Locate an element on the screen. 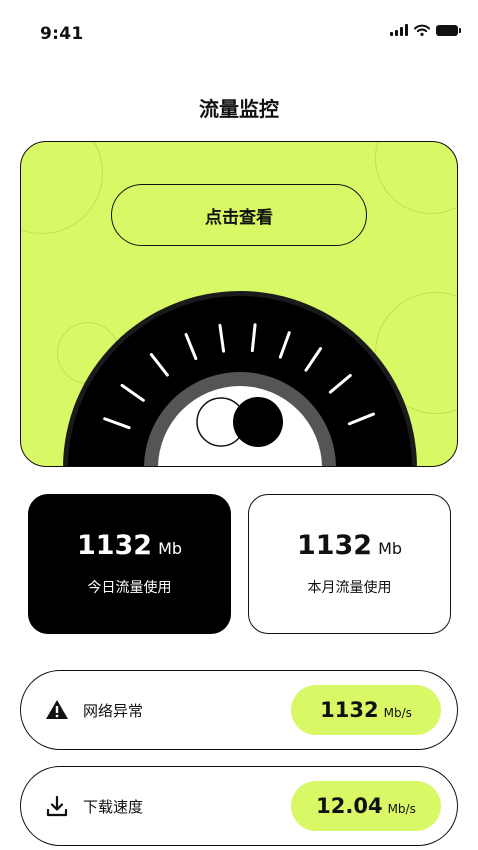 This screenshot has width=478, height=850. network-exception-value: 1132 is located at coordinates (349, 710).